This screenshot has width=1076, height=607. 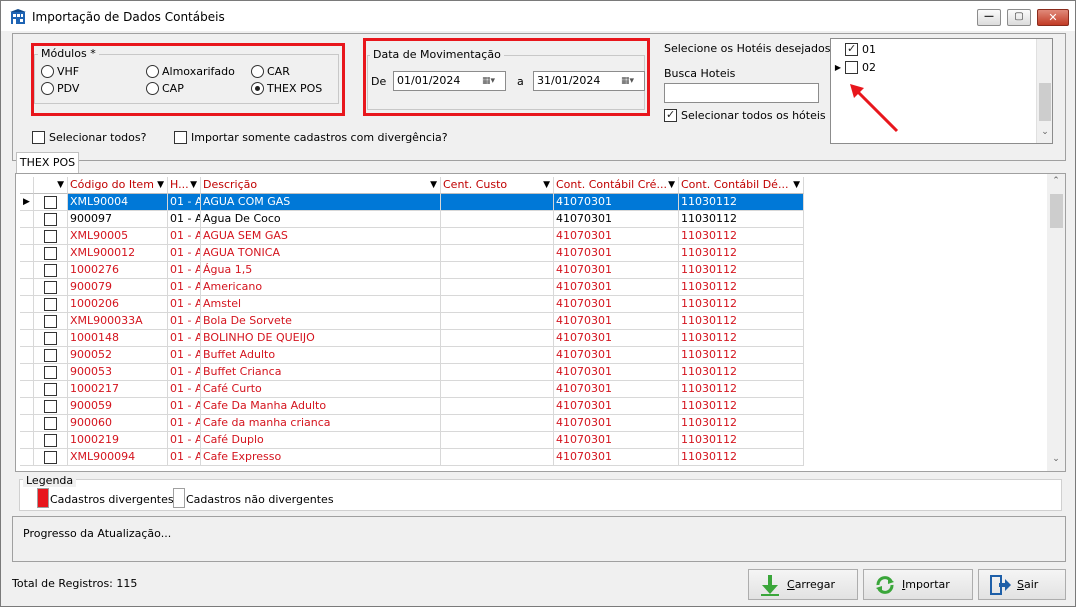 I want to click on radio-almoxarifado: Almoxarifado, so click(x=190, y=71).